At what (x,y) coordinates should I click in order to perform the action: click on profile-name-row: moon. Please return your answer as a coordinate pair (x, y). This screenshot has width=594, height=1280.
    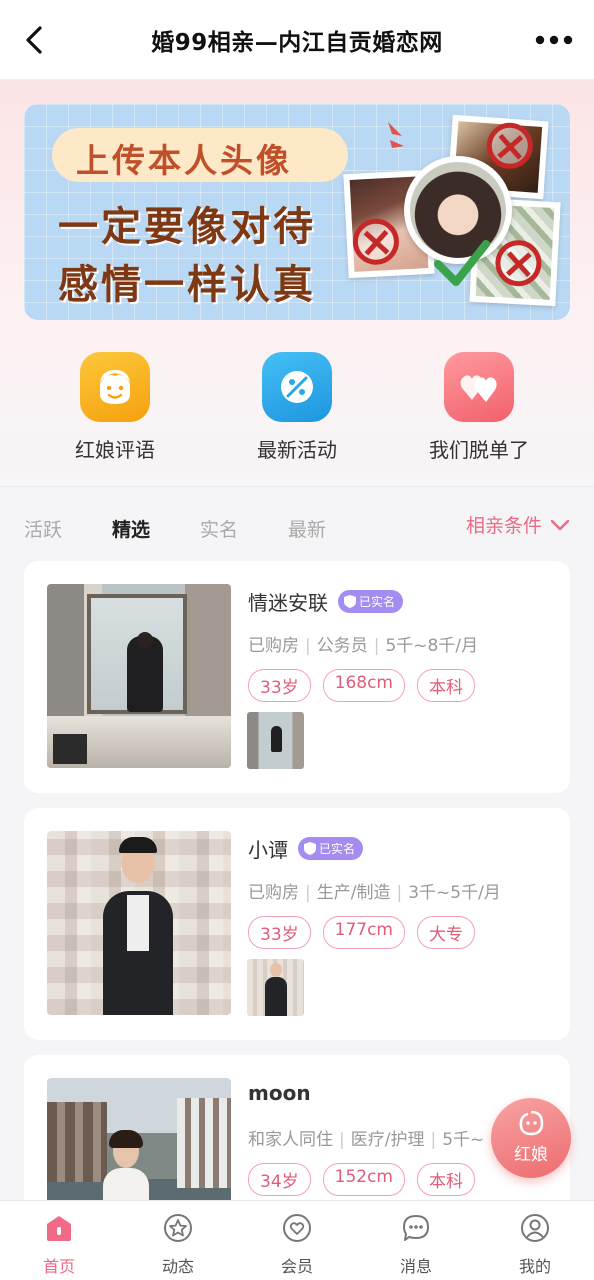
    Looking at the image, I should click on (279, 1093).